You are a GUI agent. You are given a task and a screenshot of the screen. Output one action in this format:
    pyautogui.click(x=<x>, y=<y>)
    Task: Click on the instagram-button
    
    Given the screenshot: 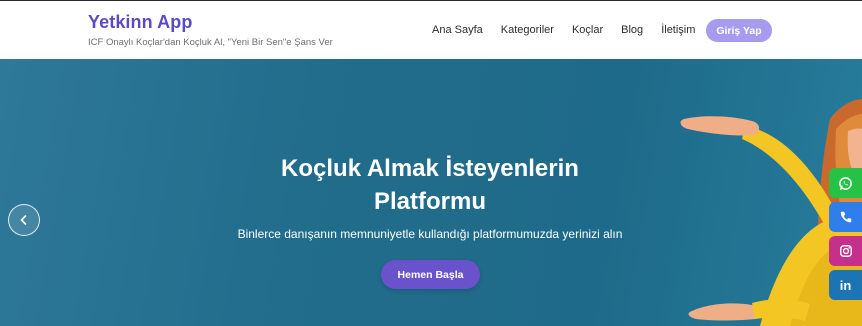 What is the action you would take?
    pyautogui.click(x=845, y=251)
    